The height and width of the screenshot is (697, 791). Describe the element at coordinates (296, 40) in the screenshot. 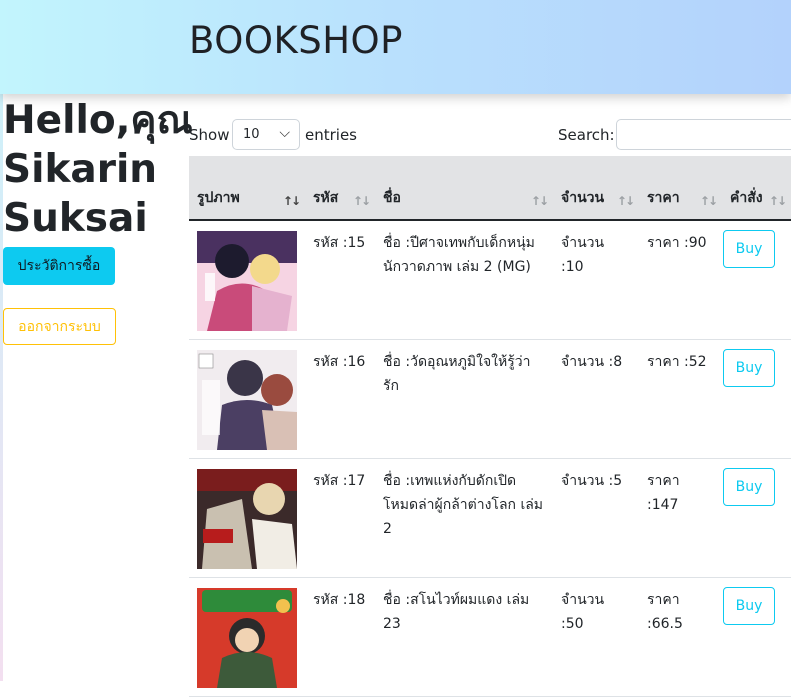

I see `brand-title: BOOKSHOP` at that location.